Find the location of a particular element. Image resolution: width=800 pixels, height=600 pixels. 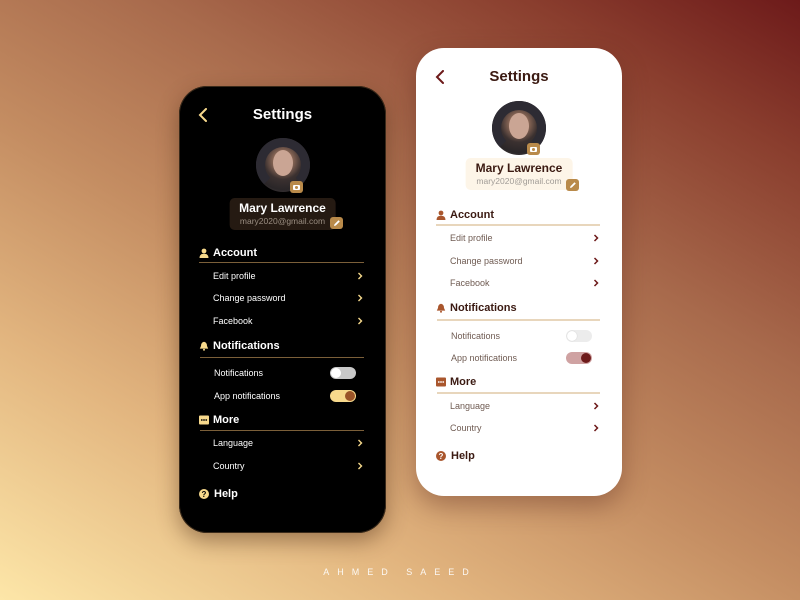

designer-credit: AHMED SAEED is located at coordinates (400, 572).